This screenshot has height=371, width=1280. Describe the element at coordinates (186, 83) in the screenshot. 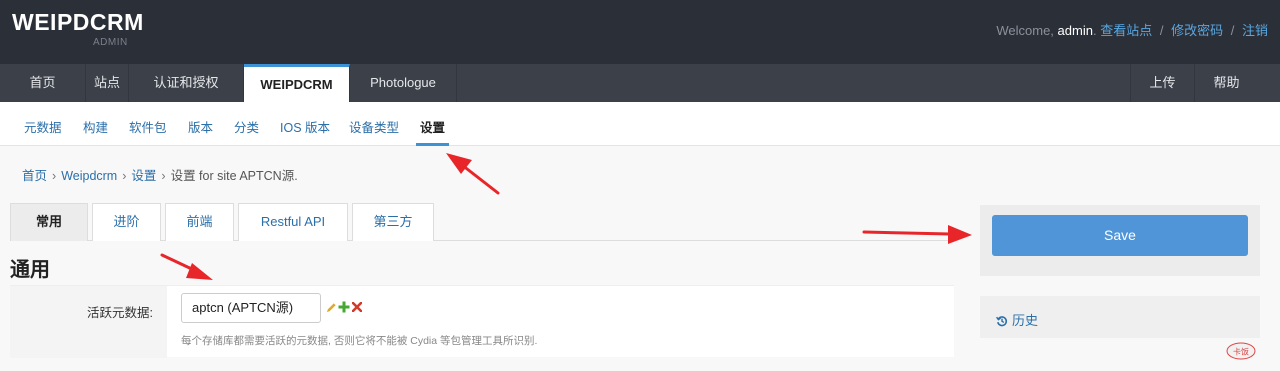

I see `nav-item-auth: 认证和授权` at that location.